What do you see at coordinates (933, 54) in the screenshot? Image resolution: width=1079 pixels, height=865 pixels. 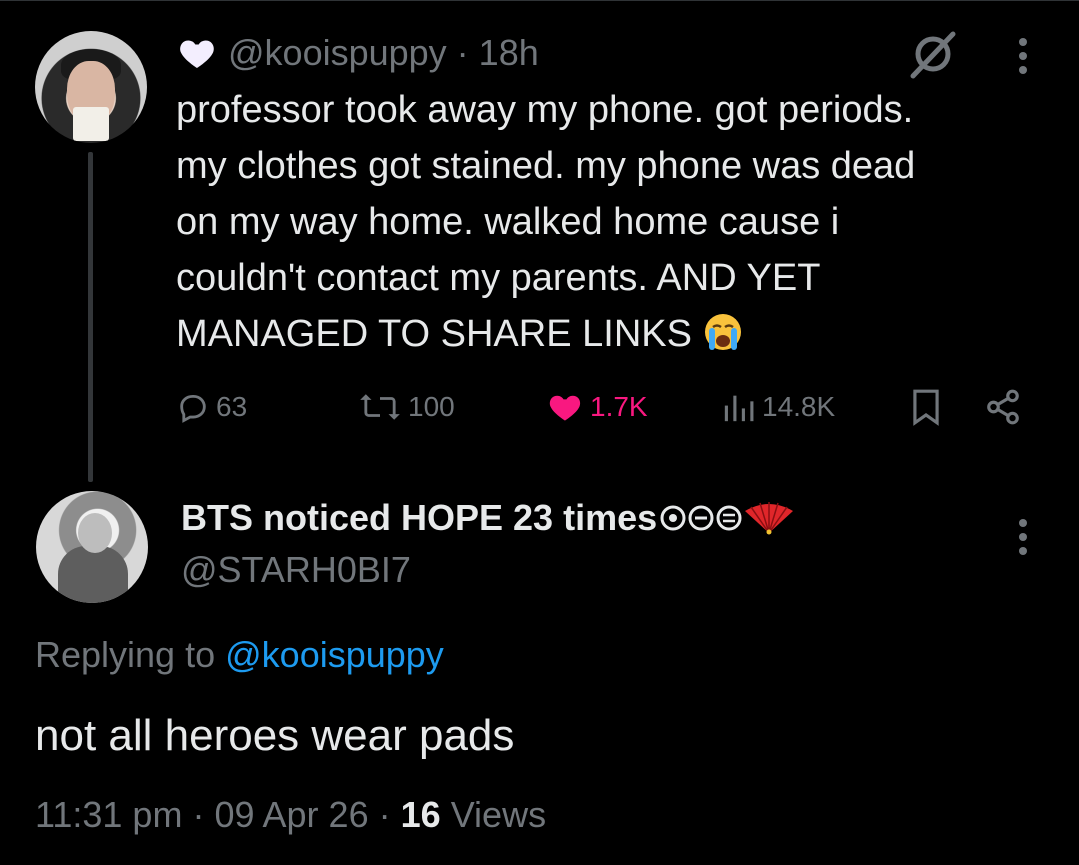 I see `grok-icon` at bounding box center [933, 54].